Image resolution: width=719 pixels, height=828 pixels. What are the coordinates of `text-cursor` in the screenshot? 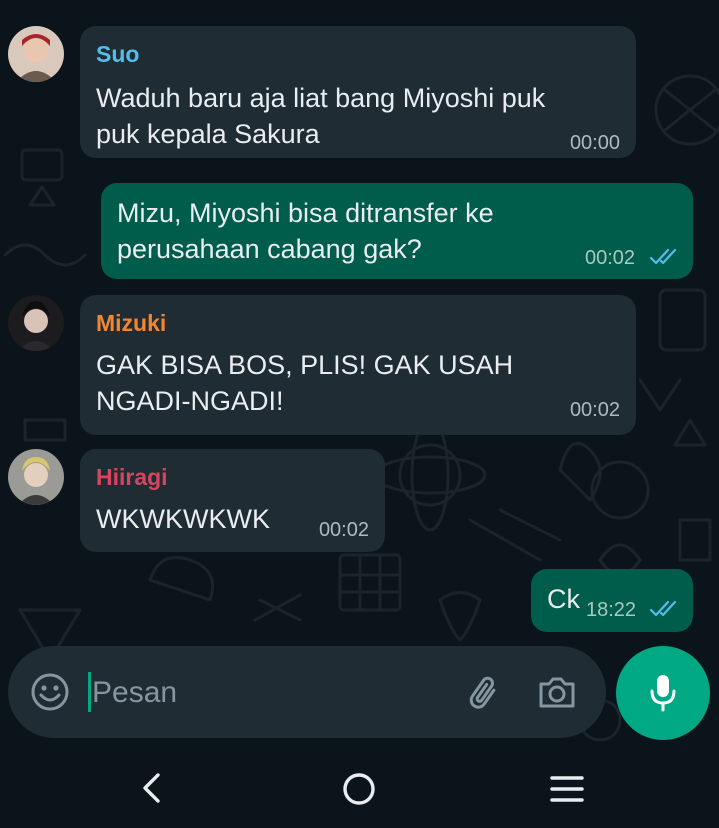 It's located at (89, 692).